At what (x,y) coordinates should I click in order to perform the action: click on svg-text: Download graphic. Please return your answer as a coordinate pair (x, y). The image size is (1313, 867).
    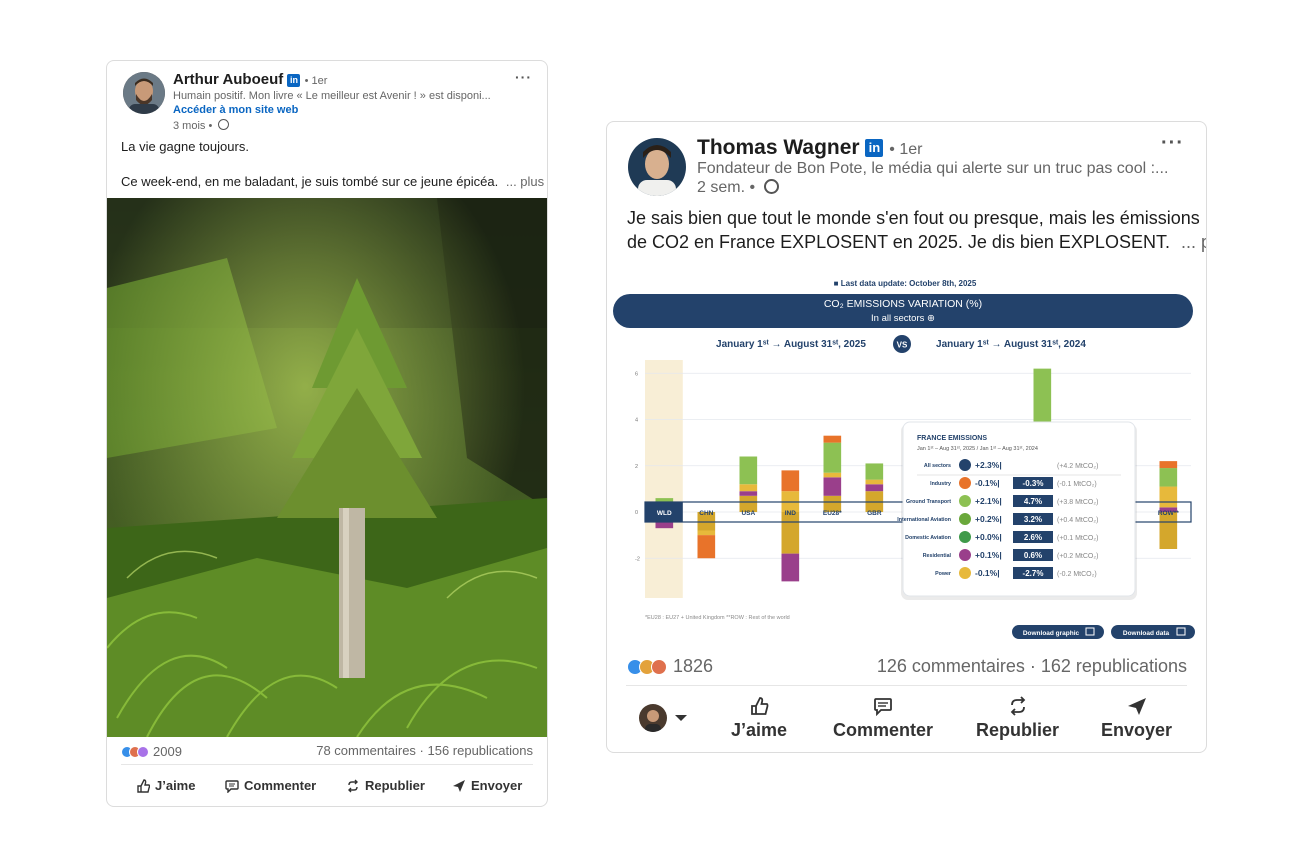
    Looking at the image, I should click on (1051, 633).